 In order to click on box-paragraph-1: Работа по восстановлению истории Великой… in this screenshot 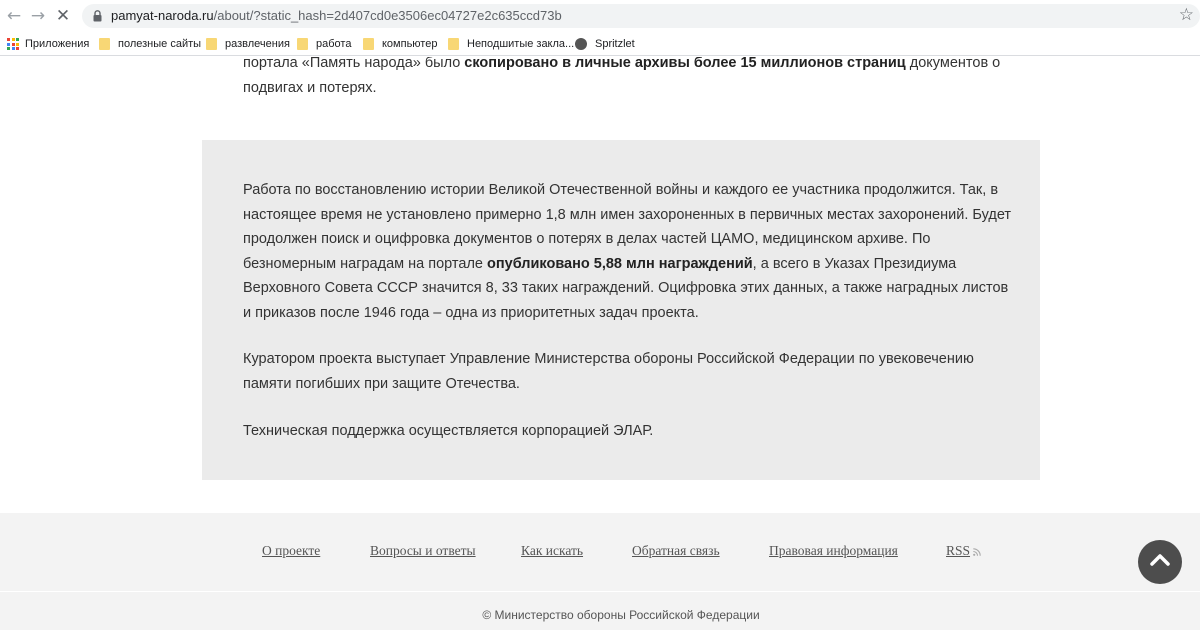, I will do `click(628, 251)`.